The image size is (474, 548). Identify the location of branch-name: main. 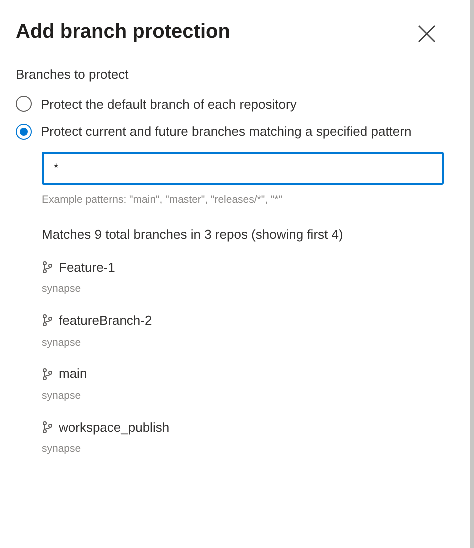
(73, 374).